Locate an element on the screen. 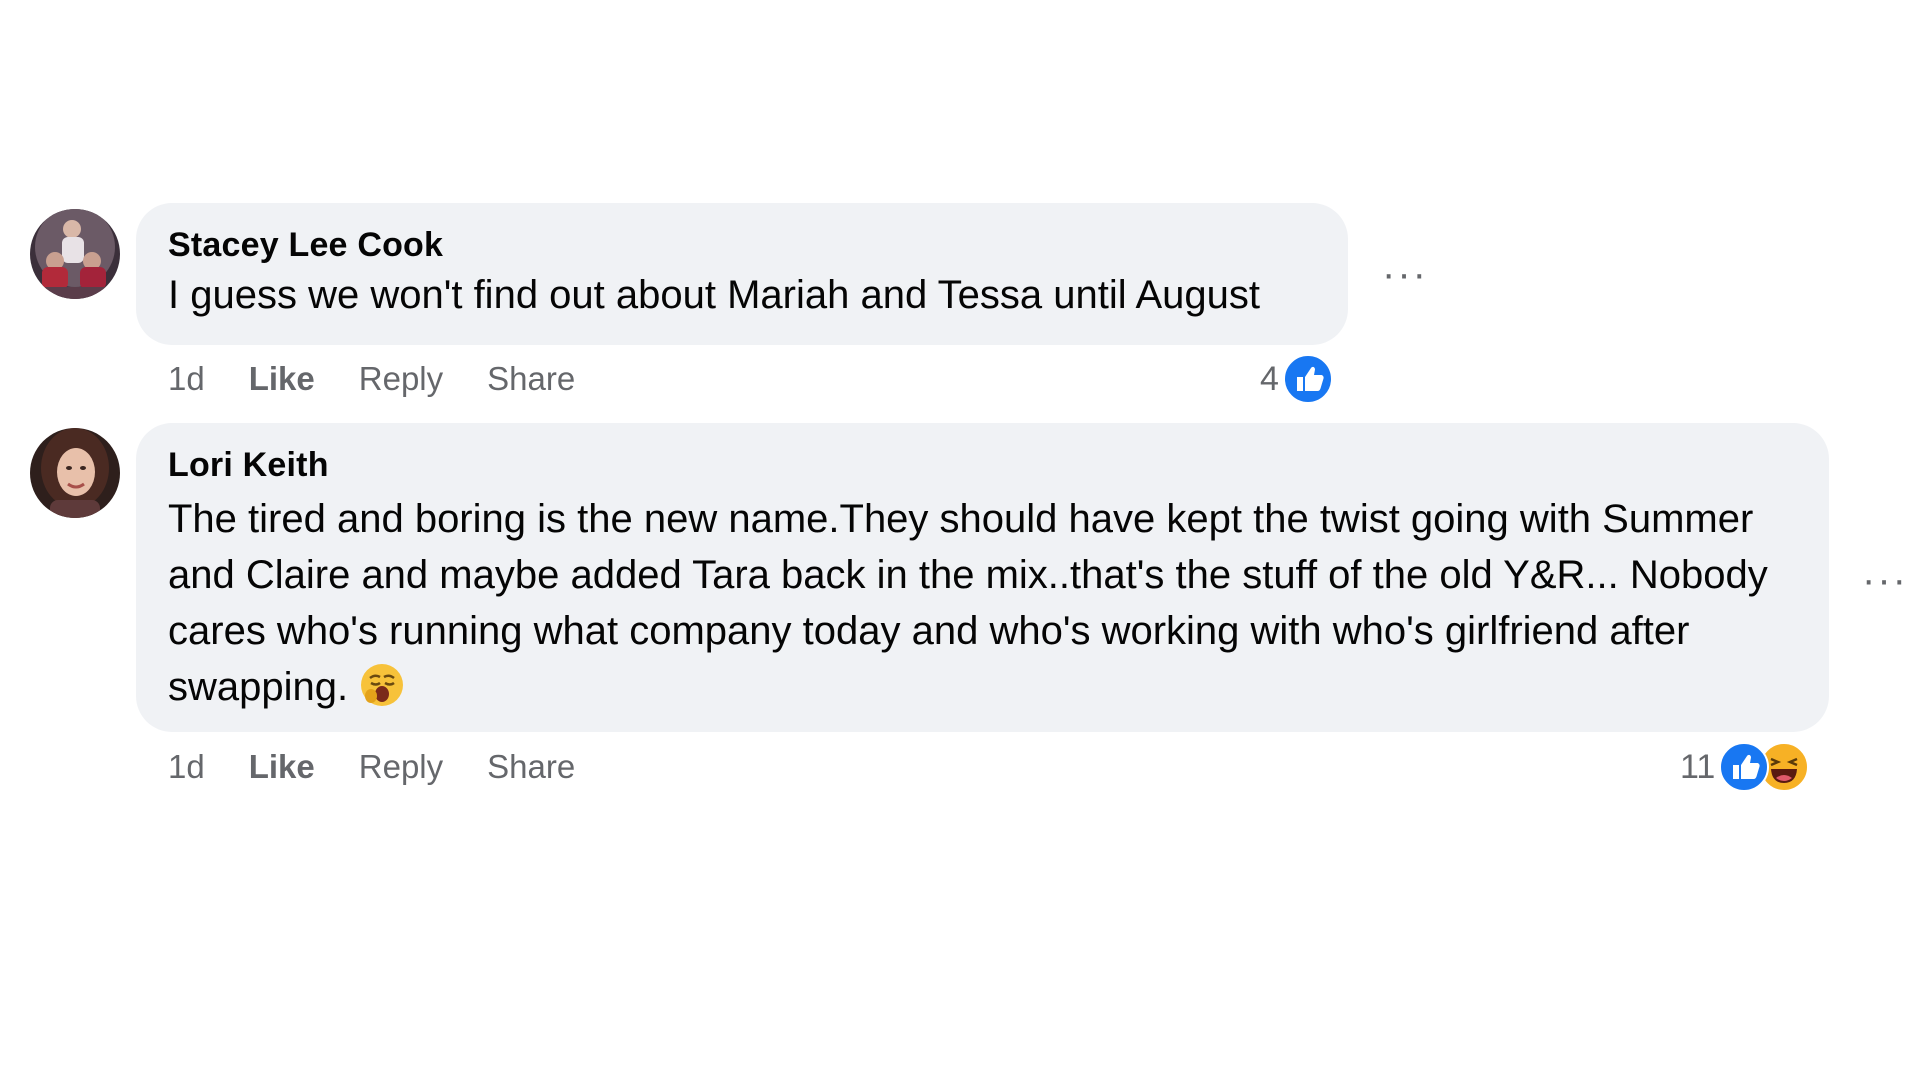  reaction-summary: 11 is located at coordinates (1745, 767).